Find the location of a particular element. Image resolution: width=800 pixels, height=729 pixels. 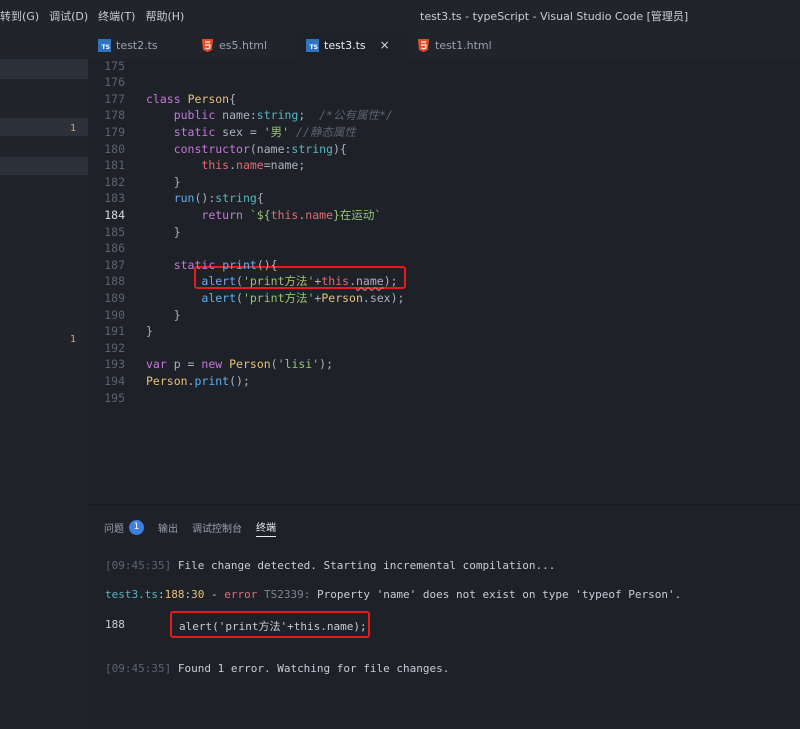

code-token: /*公有属性*/ is located at coordinates (356, 115).